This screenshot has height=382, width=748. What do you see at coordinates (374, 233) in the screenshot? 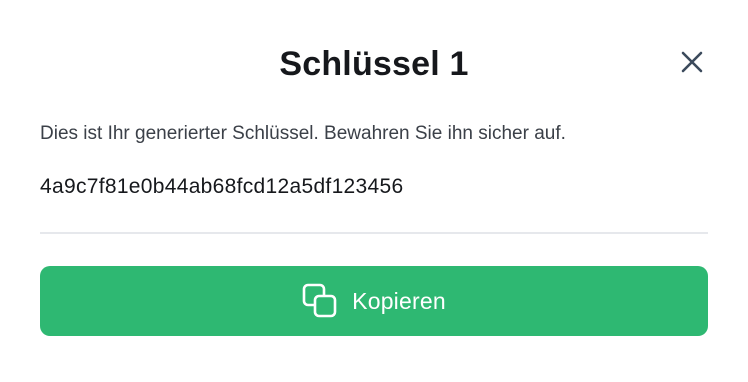
I see `divider` at bounding box center [374, 233].